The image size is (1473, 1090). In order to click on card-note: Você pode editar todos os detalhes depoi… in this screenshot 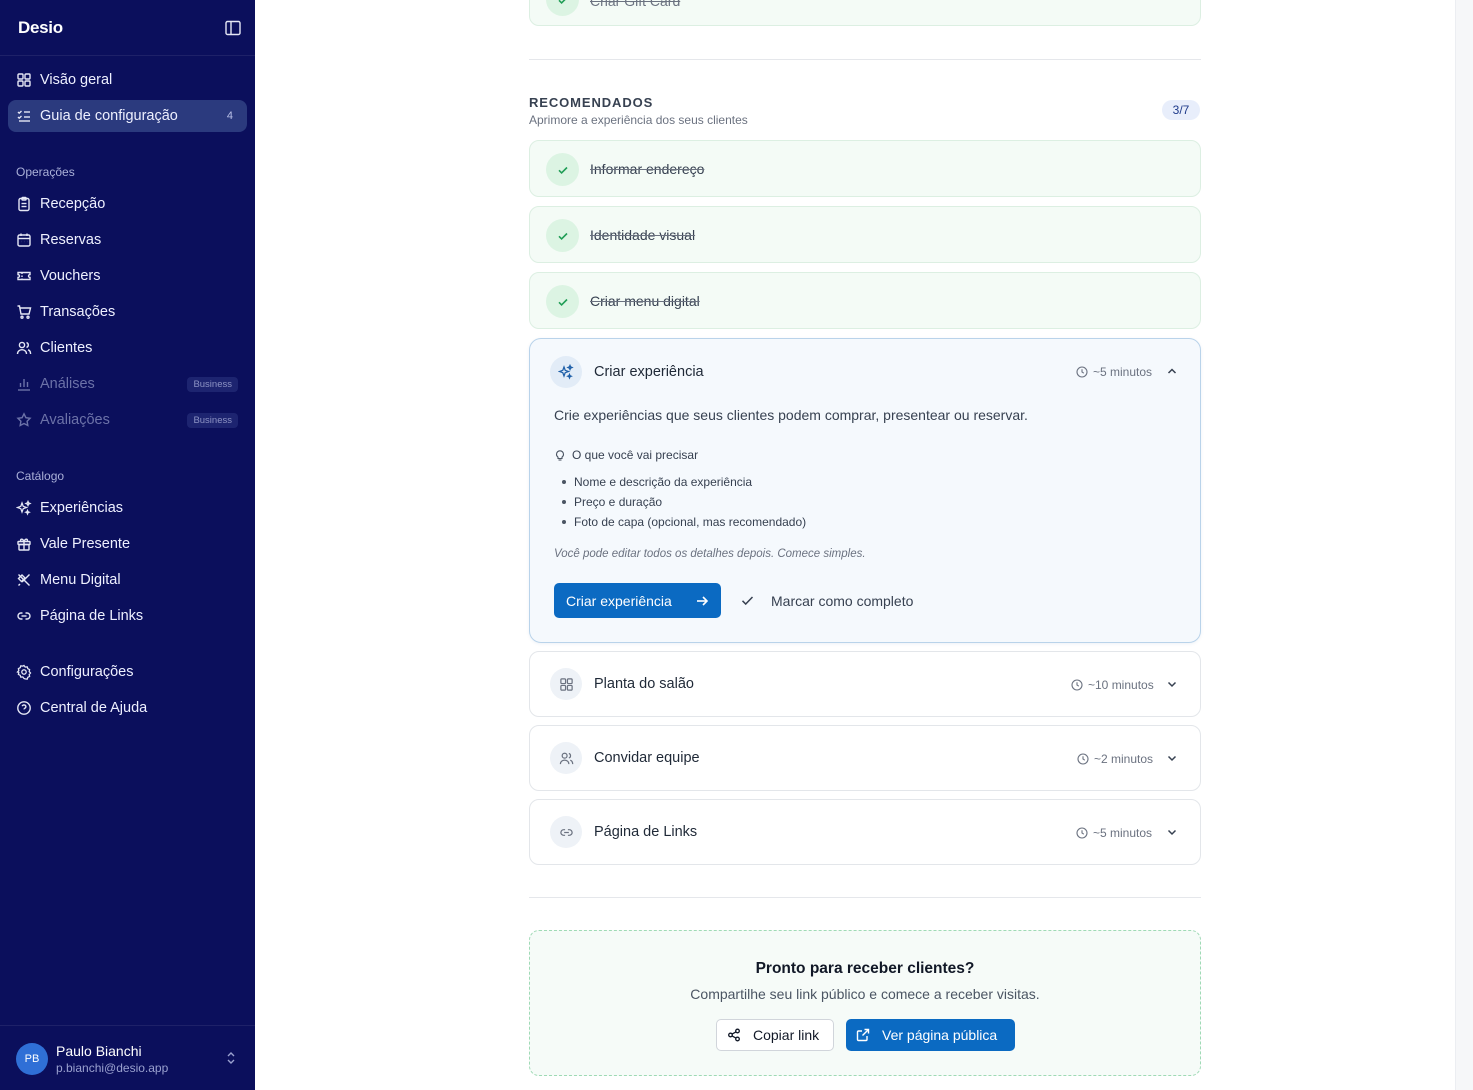, I will do `click(710, 554)`.